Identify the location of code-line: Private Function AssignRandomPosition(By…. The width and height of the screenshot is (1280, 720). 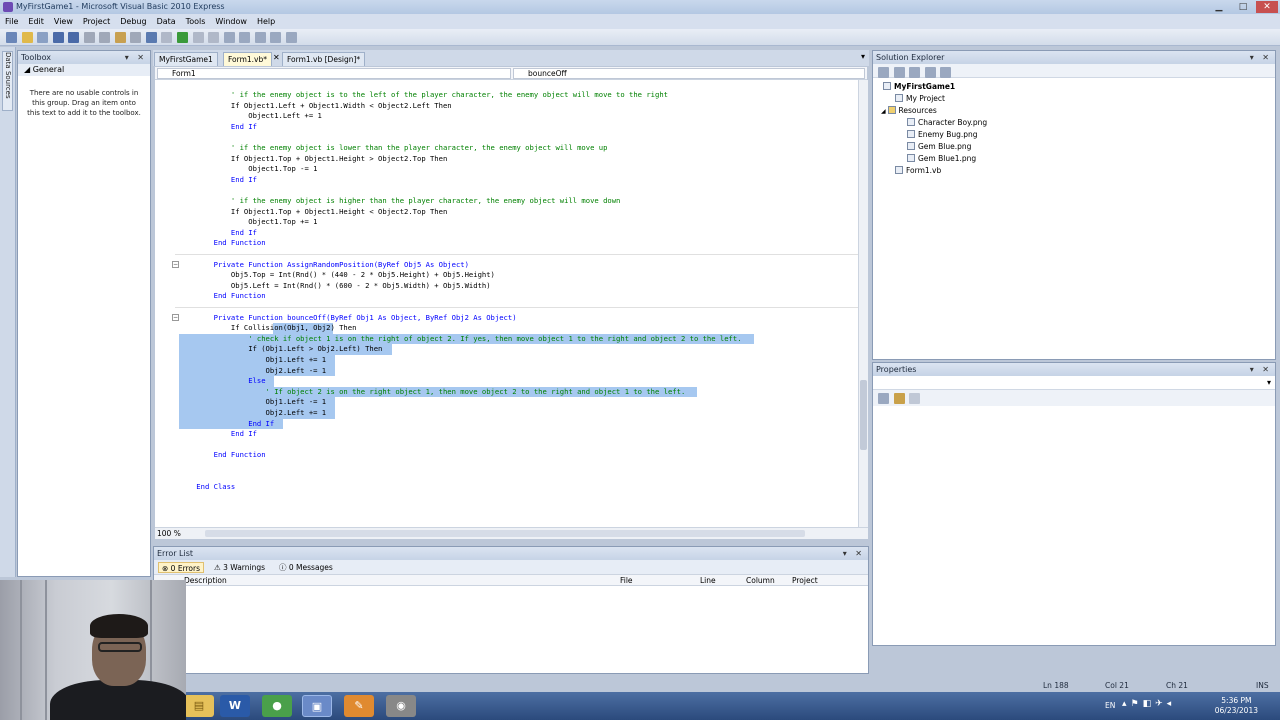
(324, 265).